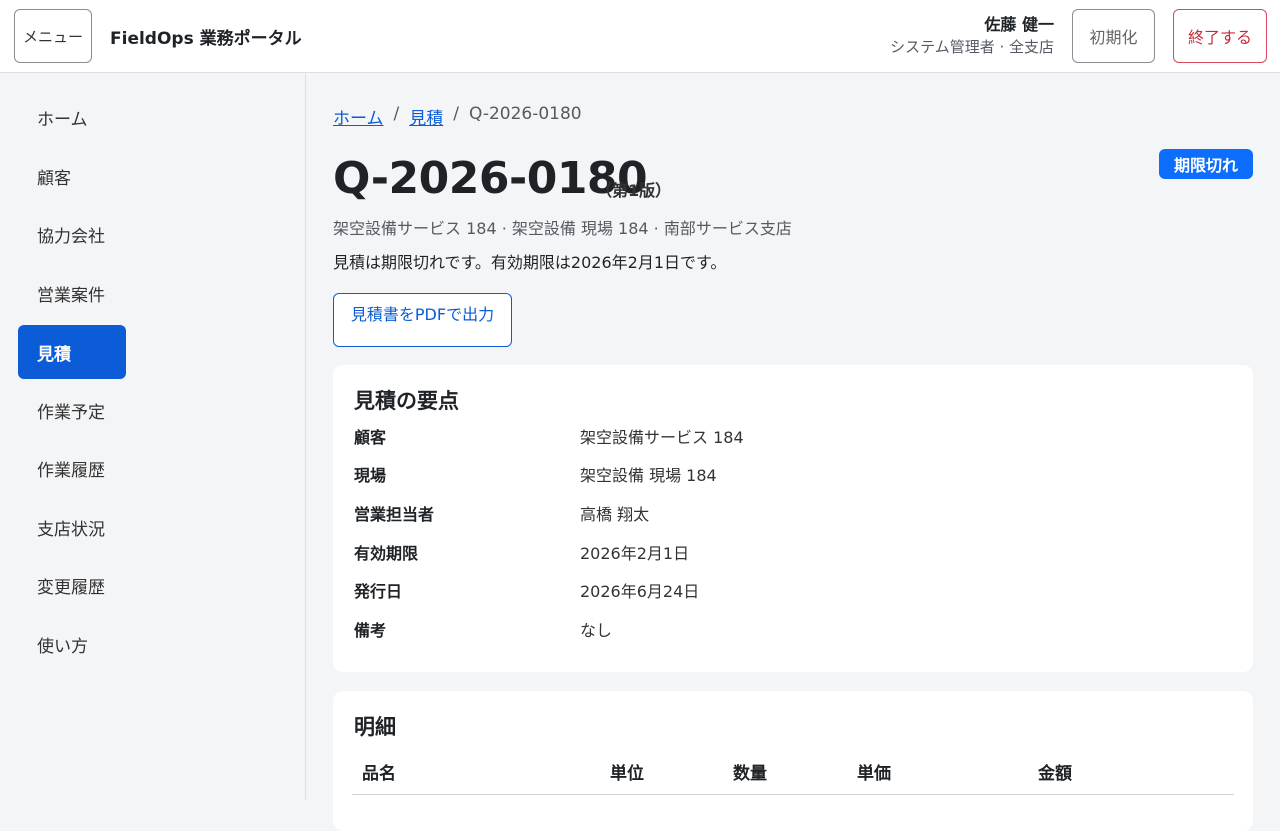 This screenshot has width=1280, height=831. Describe the element at coordinates (615, 514) in the screenshot. I see `summary-value: 高橋 翔太` at that location.